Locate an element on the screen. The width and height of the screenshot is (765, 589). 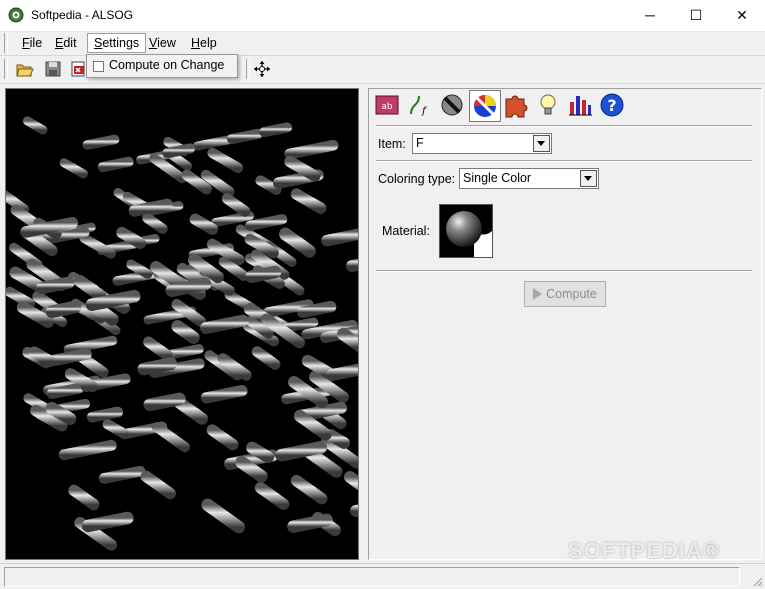
move-crosshair-icon is located at coordinates (262, 69).